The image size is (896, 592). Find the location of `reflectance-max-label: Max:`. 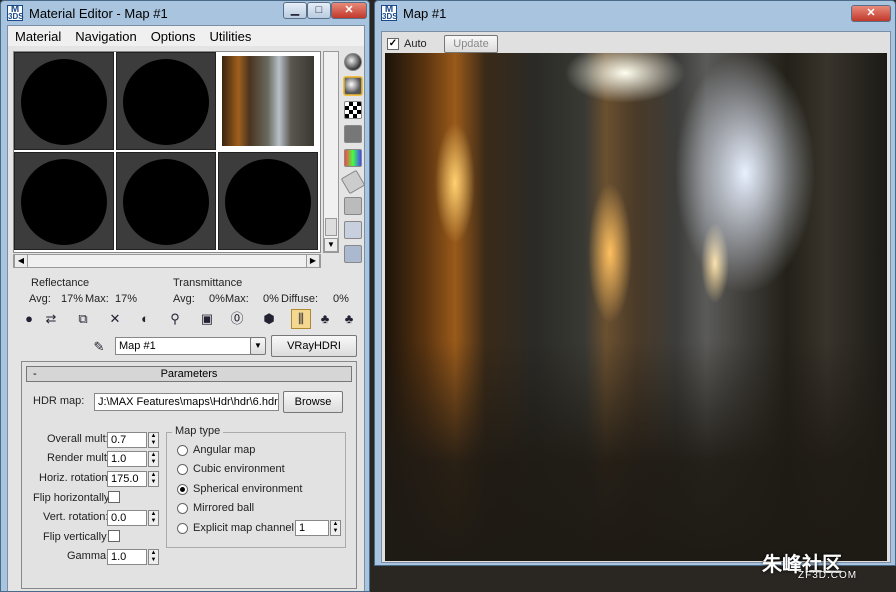

reflectance-max-label: Max: is located at coordinates (97, 299).